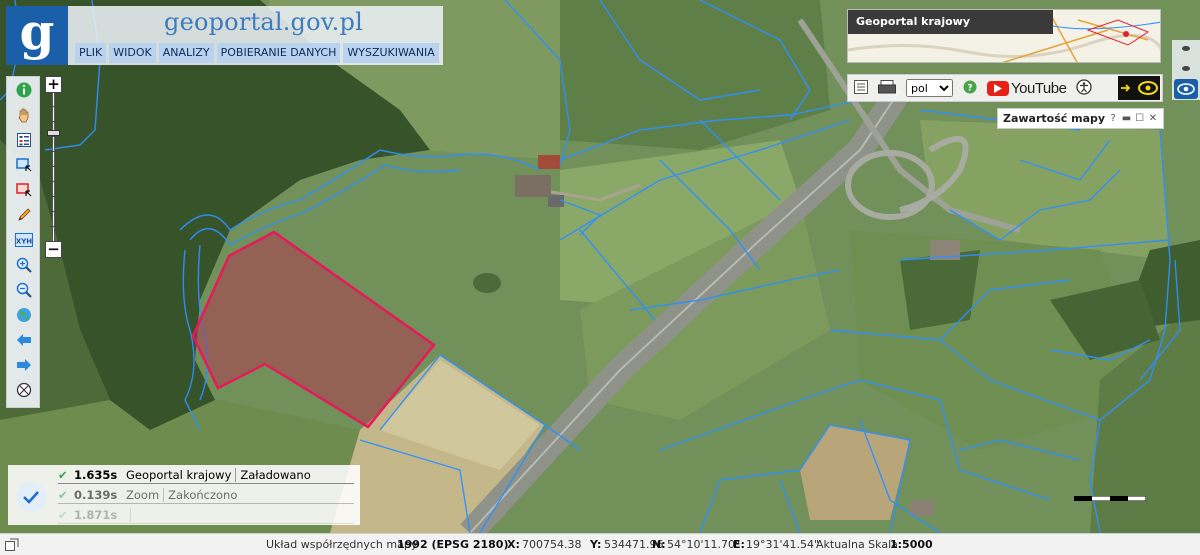  What do you see at coordinates (143, 494) in the screenshot?
I see `log-source: Zoom` at bounding box center [143, 494].